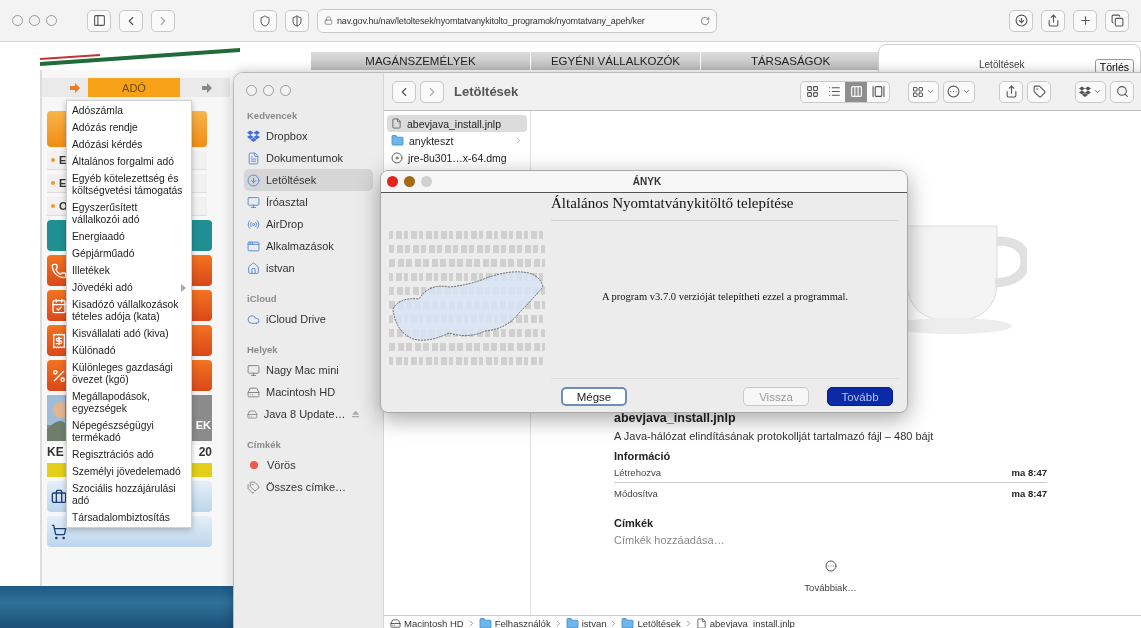 The width and height of the screenshot is (1141, 628). Describe the element at coordinates (263, 349) in the screenshot. I see `sidebar-heading: Helyek` at that location.